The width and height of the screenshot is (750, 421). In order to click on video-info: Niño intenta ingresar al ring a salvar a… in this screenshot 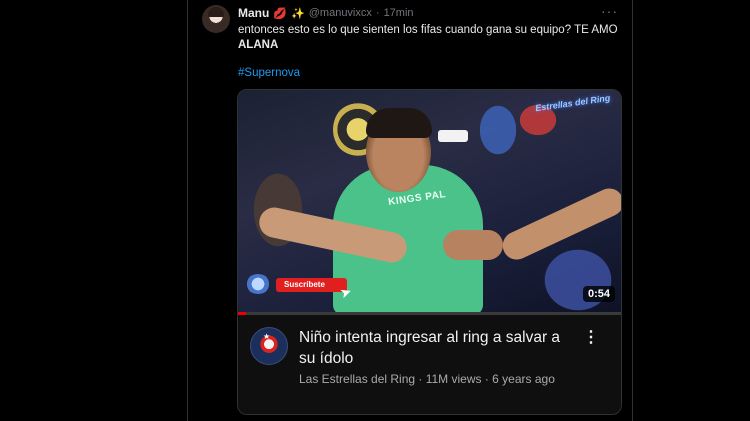, I will do `click(429, 364)`.